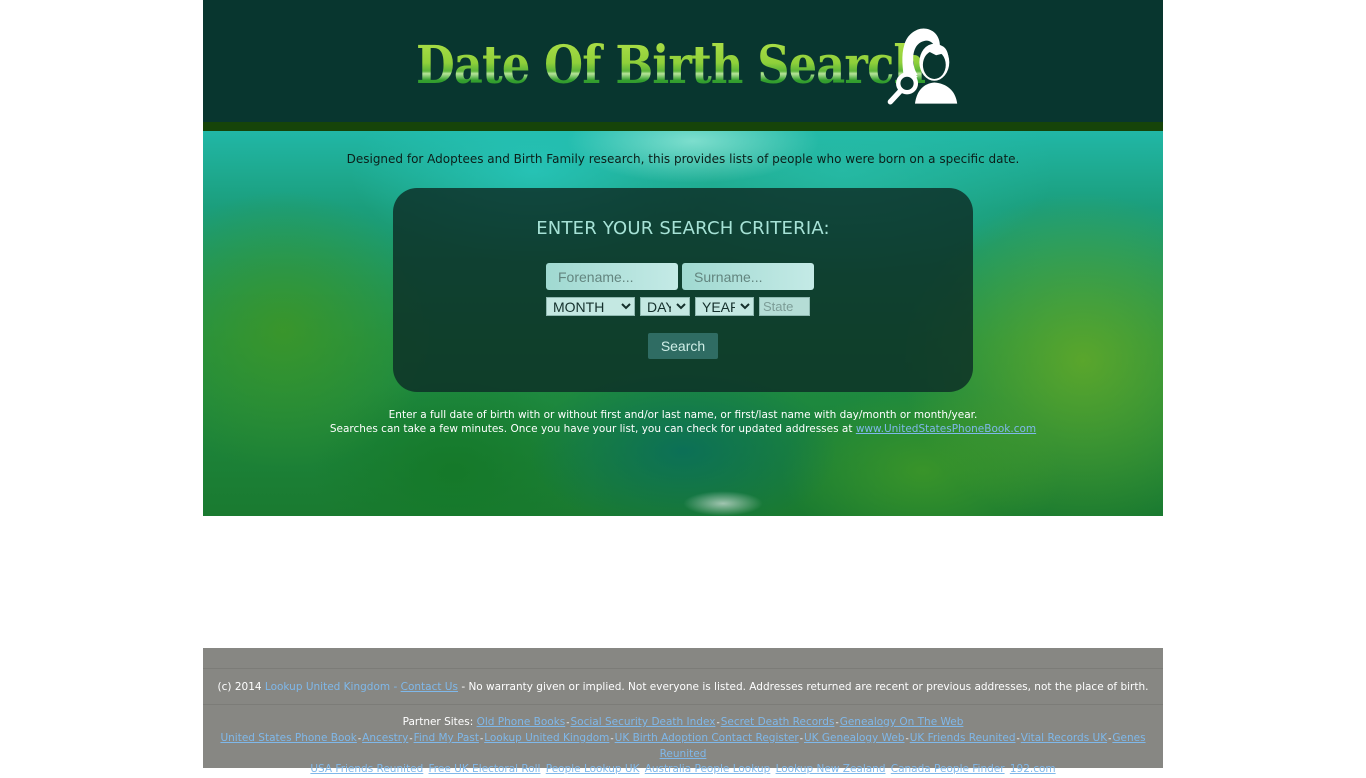 The image size is (1366, 778). I want to click on site-header: Date Of Birth Search, so click(683, 61).